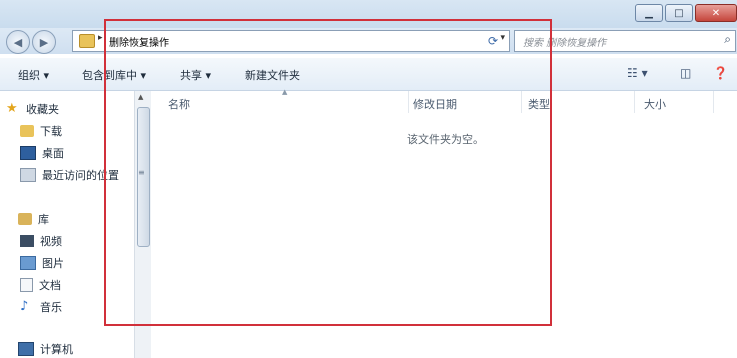  Describe the element at coordinates (565, 43) in the screenshot. I see `search-placeholder: 搜索 删除恢复操作` at that location.